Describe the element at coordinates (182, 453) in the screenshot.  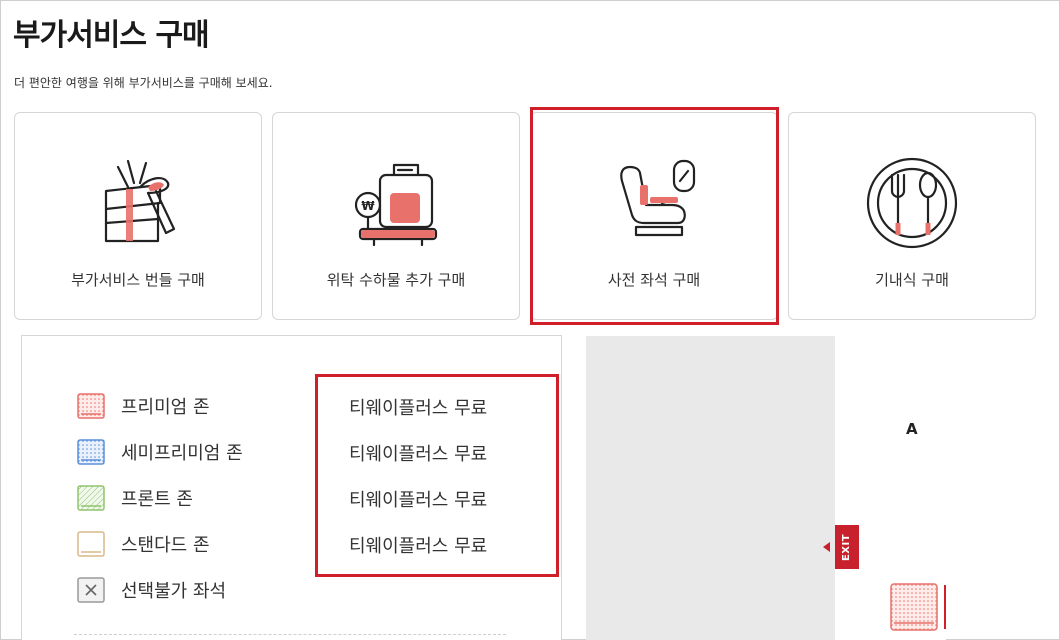
I see `legend-label: 세미프리미엄 존` at that location.